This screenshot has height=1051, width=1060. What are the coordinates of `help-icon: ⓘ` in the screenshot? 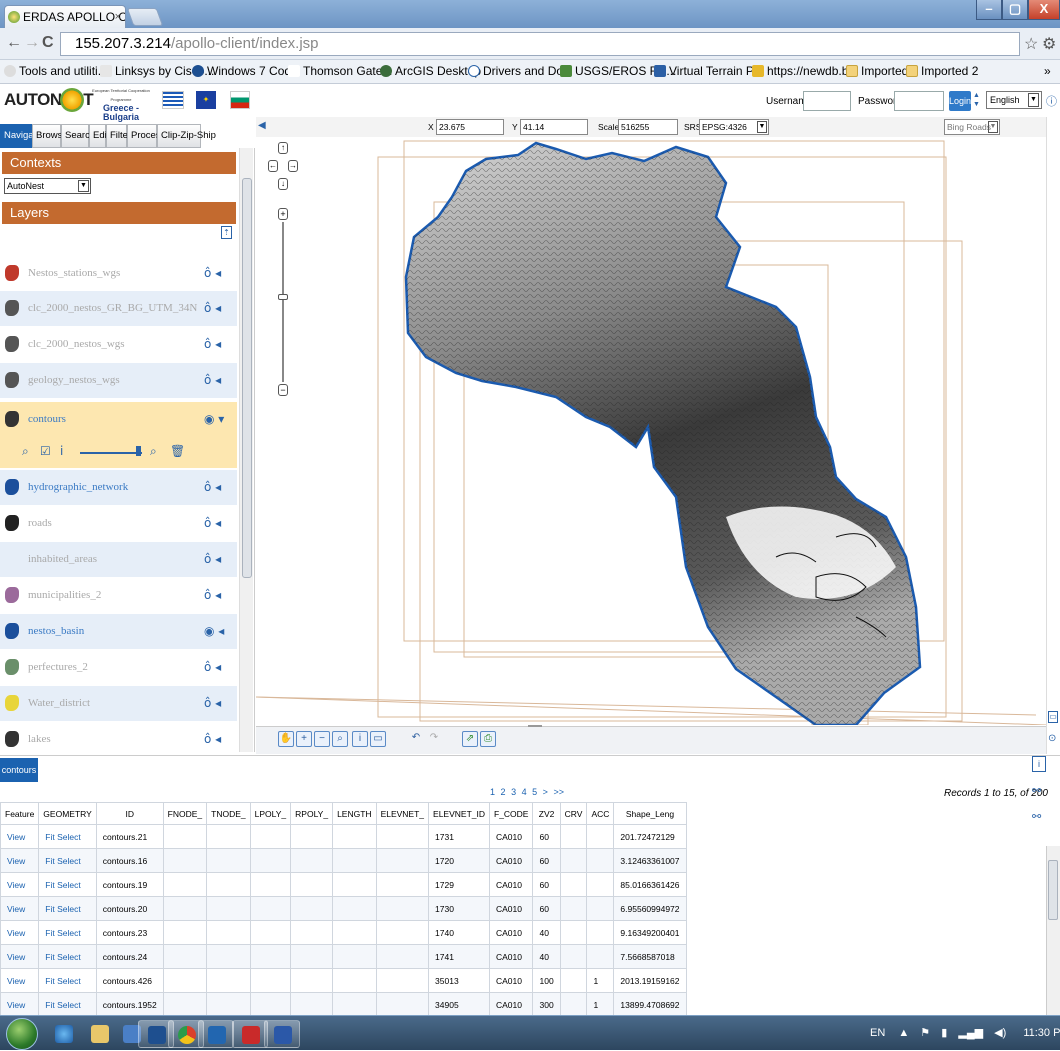 It's located at (1051, 101).